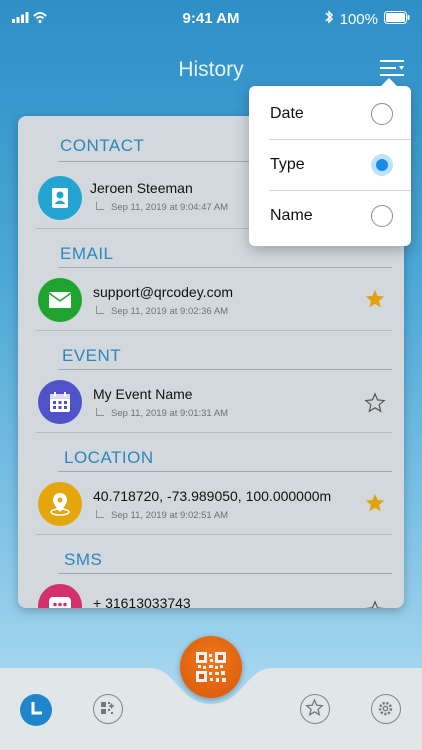  I want to click on section-sms: SMS + 31613033743, so click(211, 566).